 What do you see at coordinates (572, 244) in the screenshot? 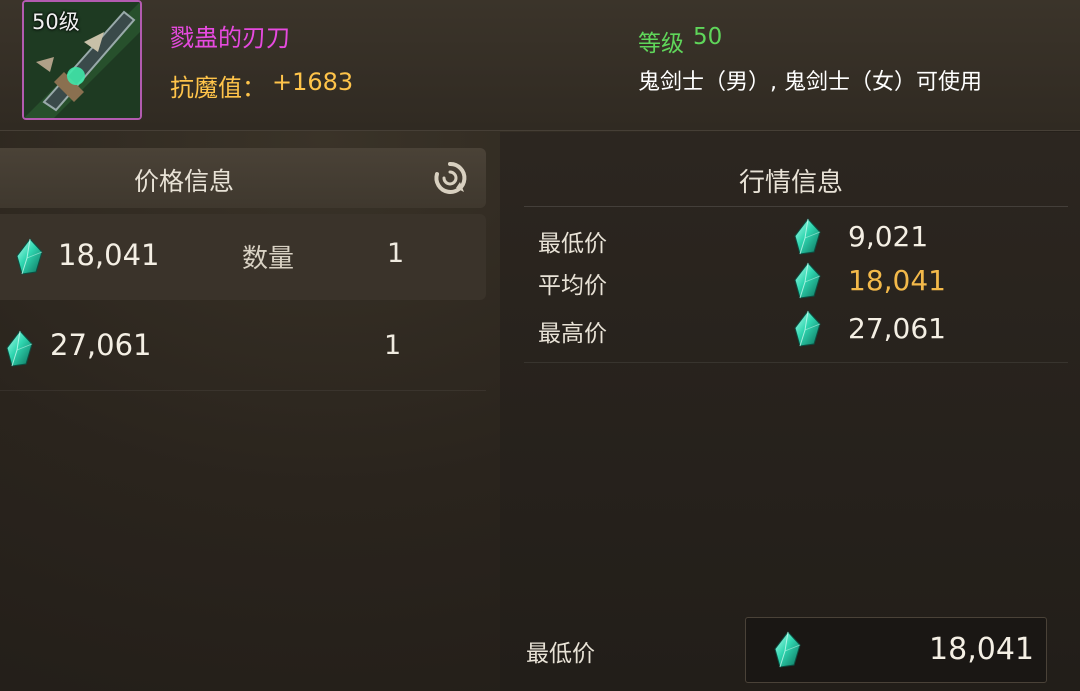
I see `market-min-label: 最低价` at bounding box center [572, 244].